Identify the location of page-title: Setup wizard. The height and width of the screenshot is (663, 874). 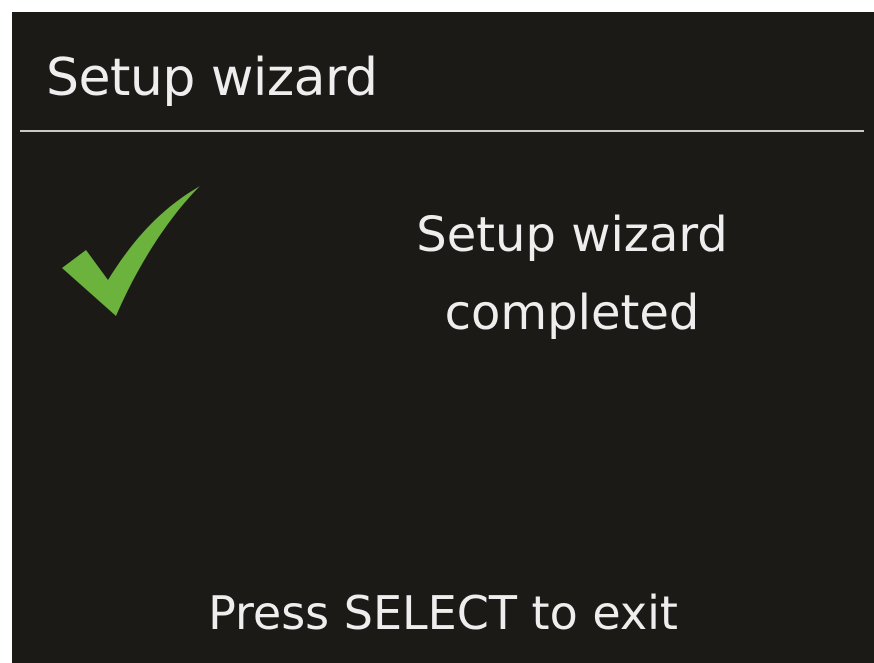
(212, 78).